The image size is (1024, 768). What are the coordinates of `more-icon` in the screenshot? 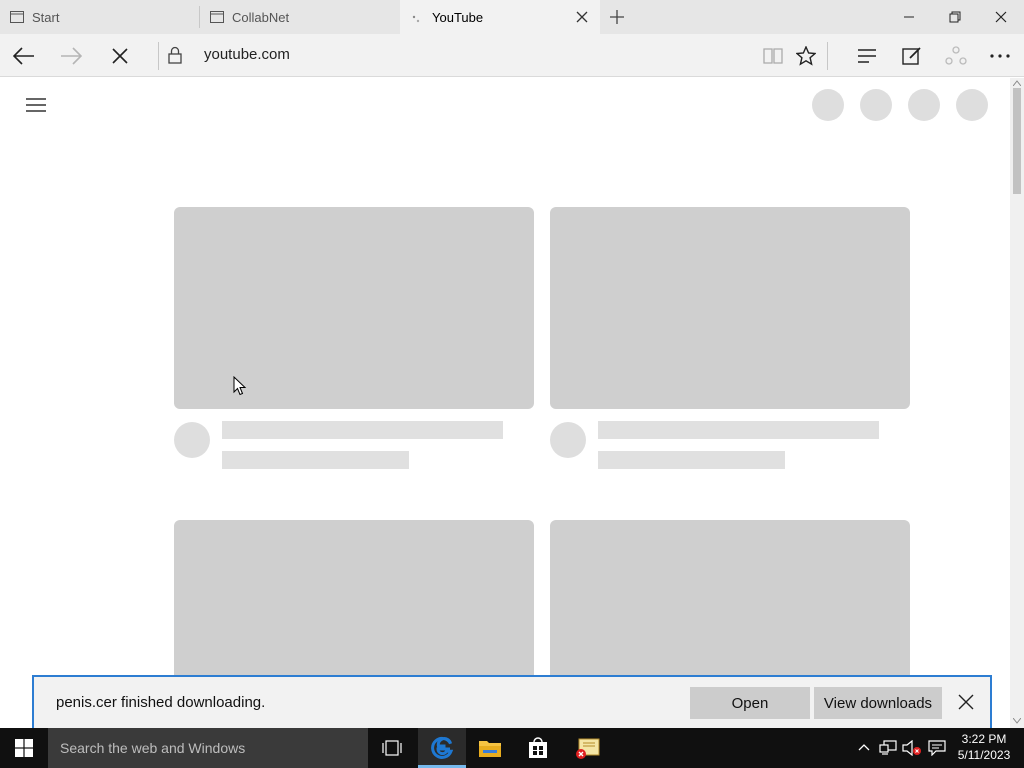 It's located at (1000, 56).